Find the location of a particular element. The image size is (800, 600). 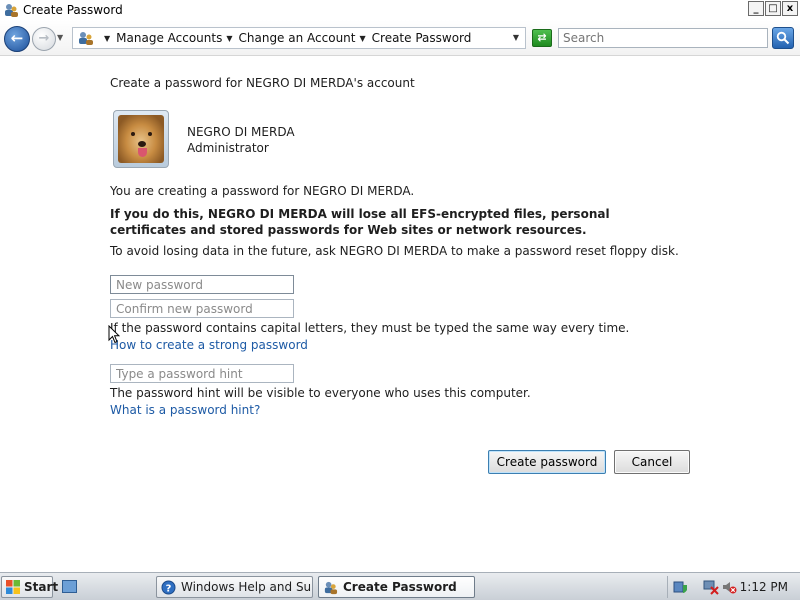

volume-muted-icon is located at coordinates (729, 587).